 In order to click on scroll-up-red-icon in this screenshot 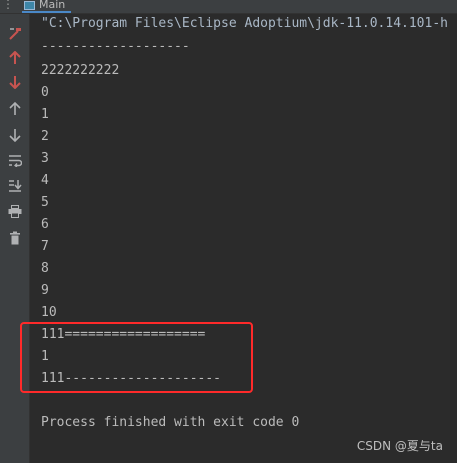, I will do `click(14, 57)`.